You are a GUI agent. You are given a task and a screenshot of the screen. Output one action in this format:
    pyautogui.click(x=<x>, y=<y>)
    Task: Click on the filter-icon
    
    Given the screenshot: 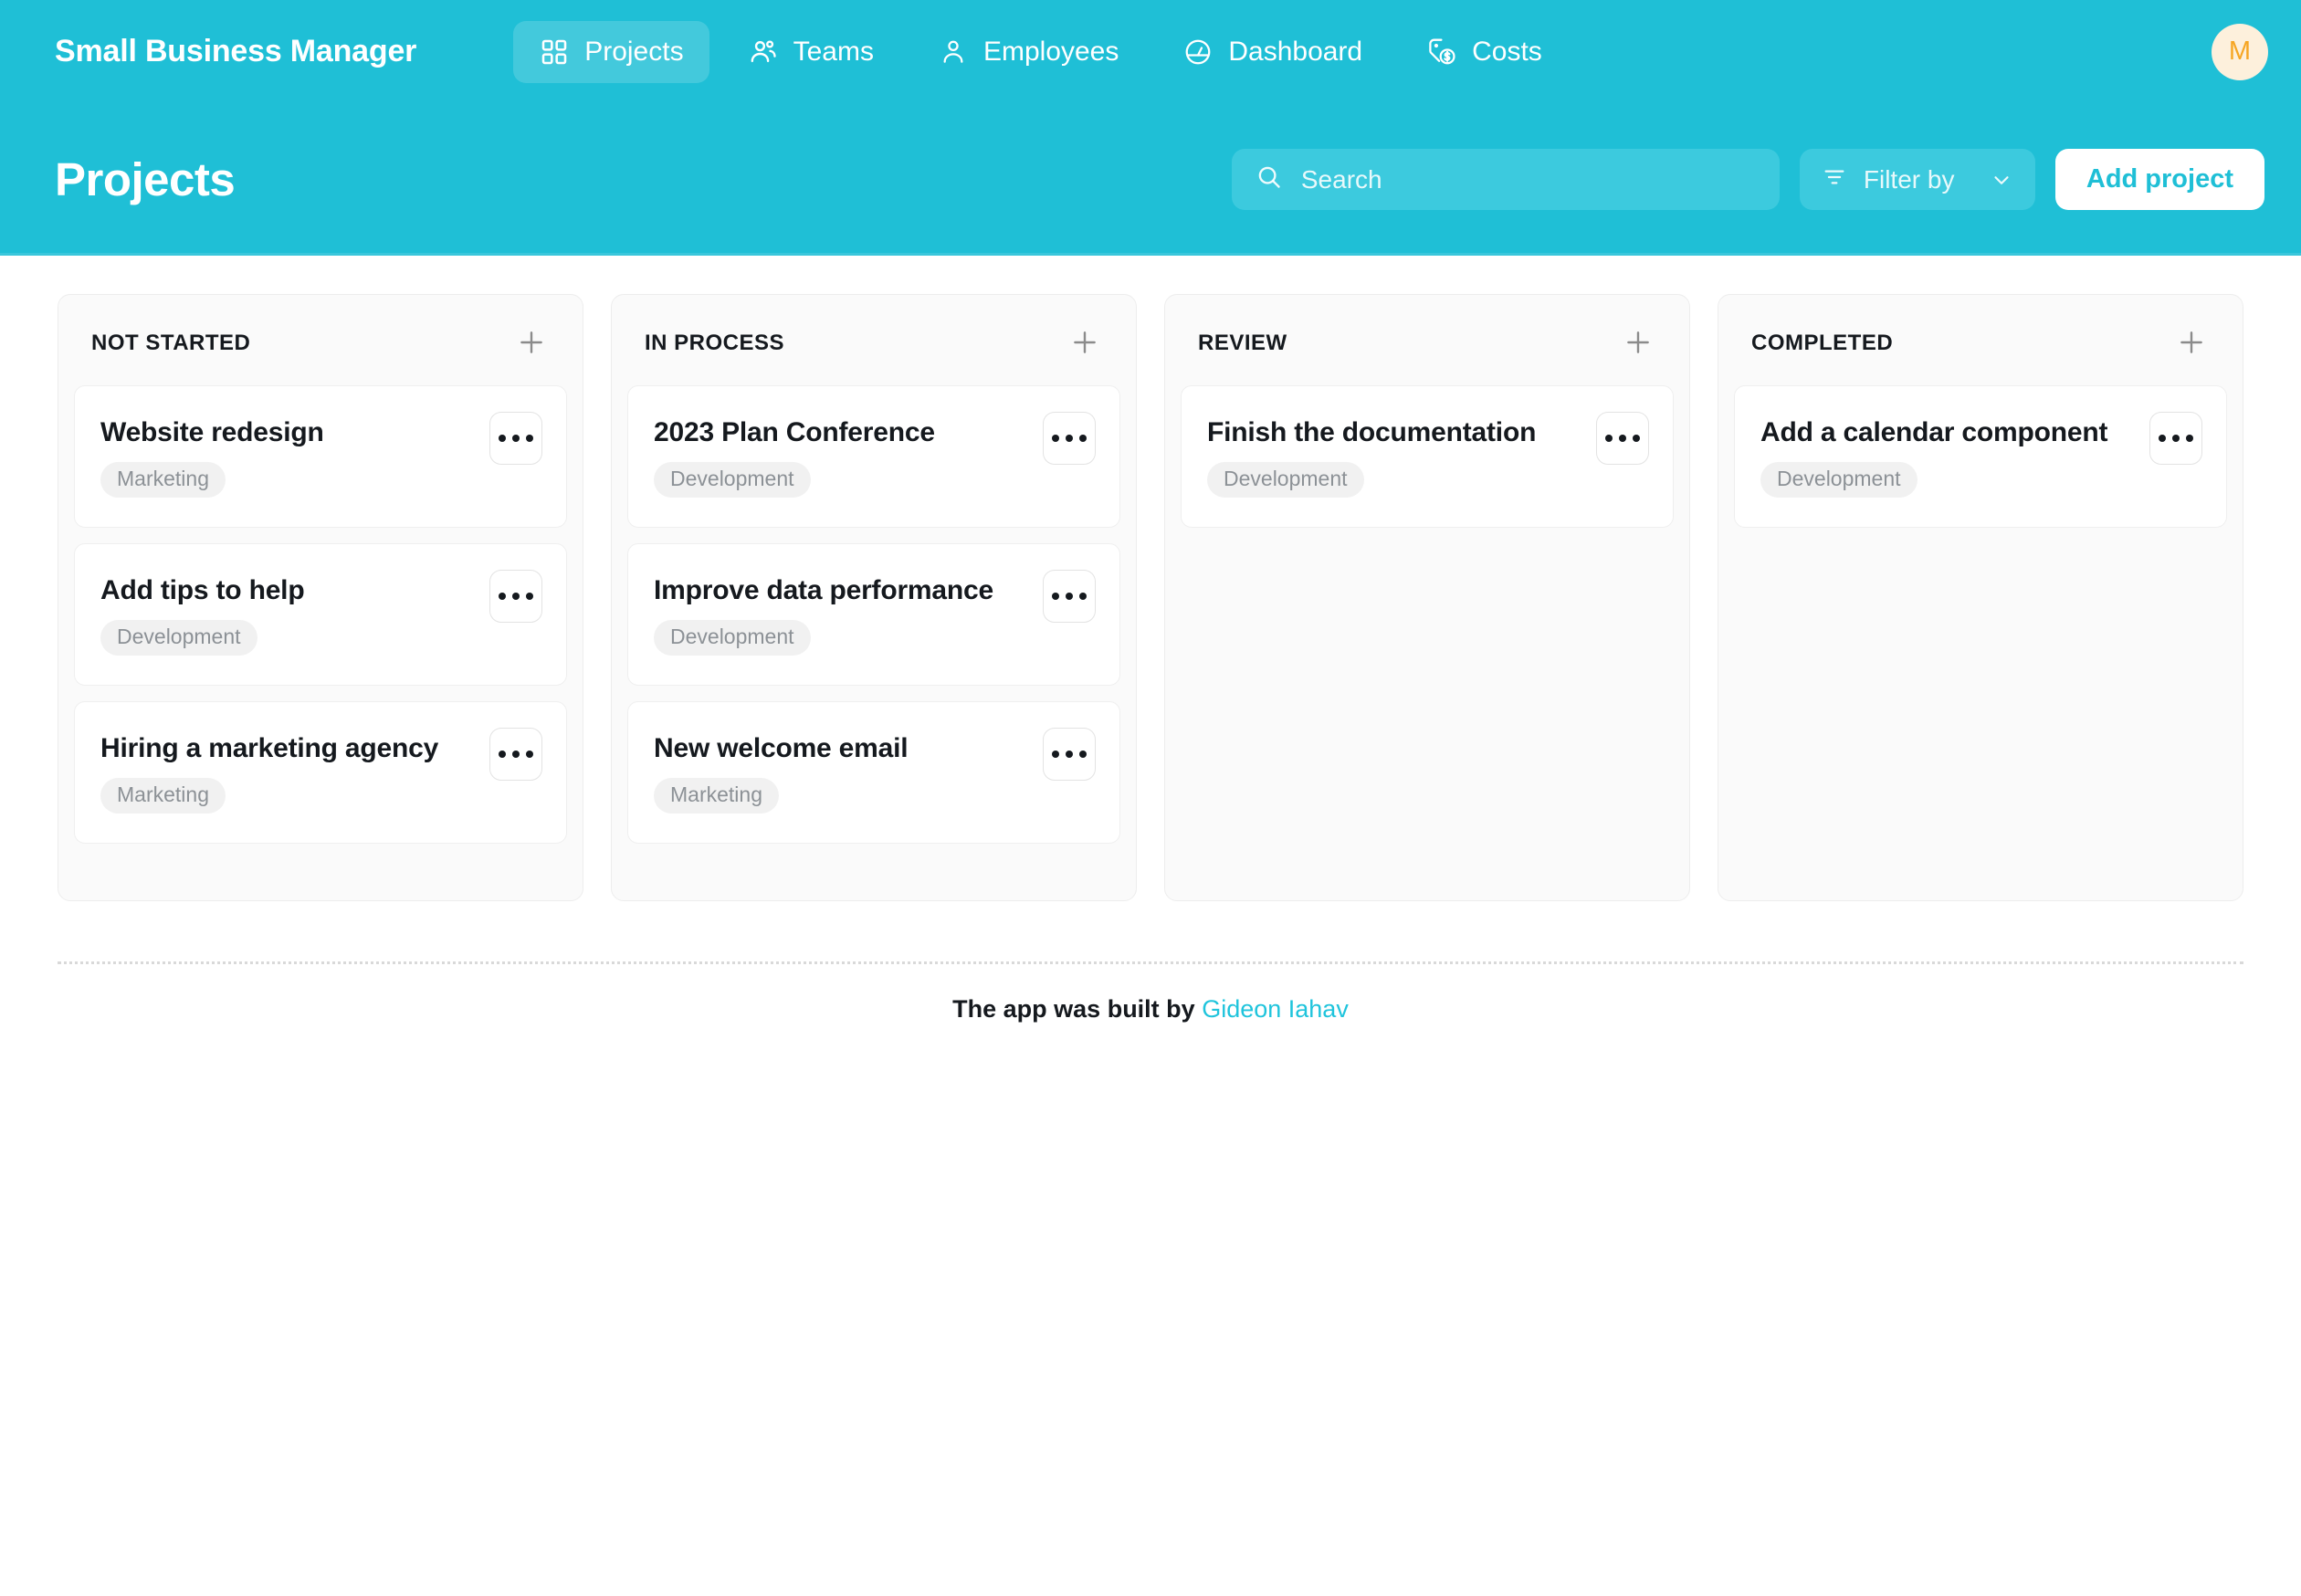 What is the action you would take?
    pyautogui.click(x=1834, y=179)
    